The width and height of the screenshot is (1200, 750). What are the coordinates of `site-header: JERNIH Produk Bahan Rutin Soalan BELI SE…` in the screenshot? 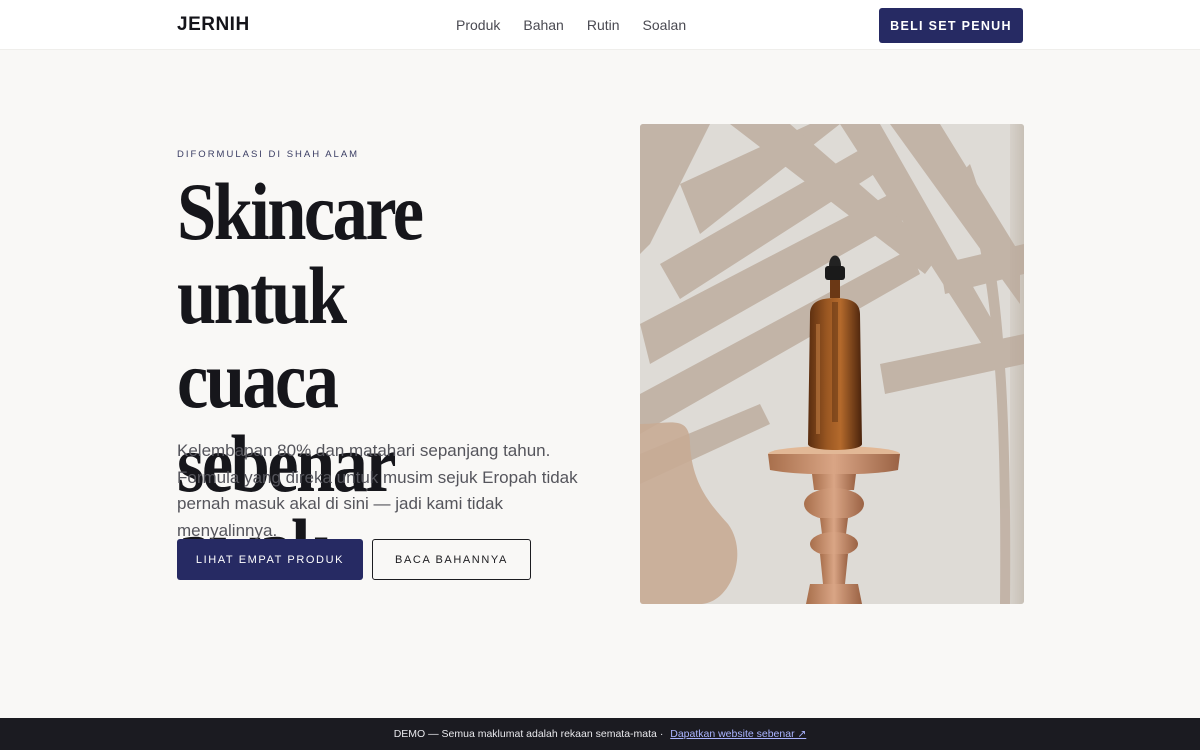 It's located at (600, 25).